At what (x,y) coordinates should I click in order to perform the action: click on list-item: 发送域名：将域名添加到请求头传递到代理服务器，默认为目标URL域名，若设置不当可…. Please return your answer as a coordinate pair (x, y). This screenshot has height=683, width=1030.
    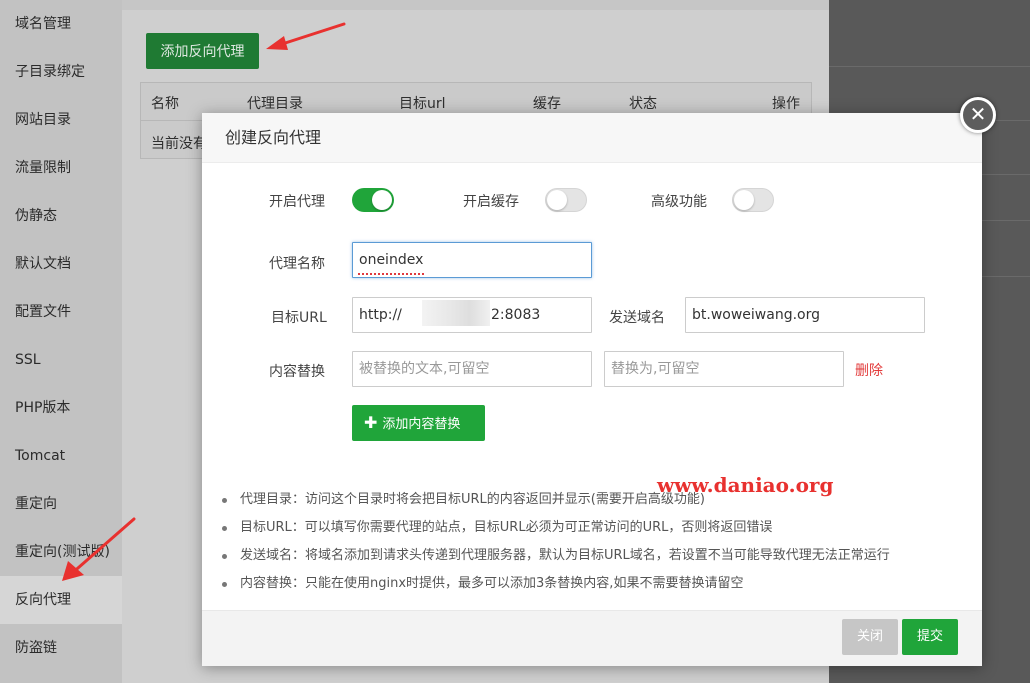
    Looking at the image, I should click on (596, 556).